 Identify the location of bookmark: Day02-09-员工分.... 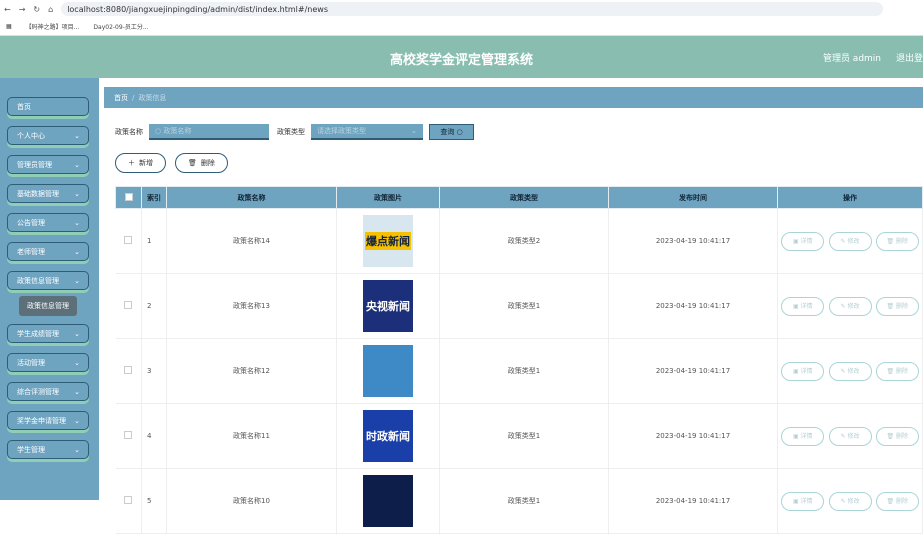
(120, 26).